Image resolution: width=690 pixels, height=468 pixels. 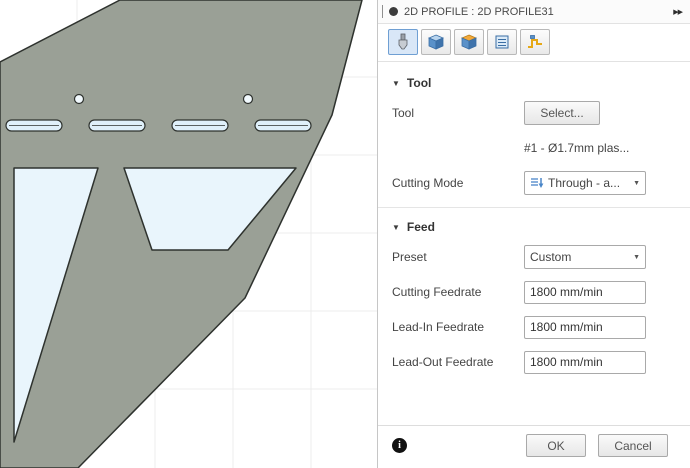 I want to click on passes-tab-icon, so click(x=502, y=42).